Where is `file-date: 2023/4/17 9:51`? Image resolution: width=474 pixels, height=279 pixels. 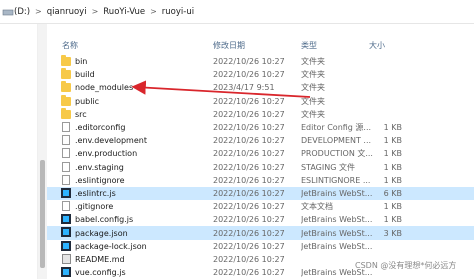 file-date: 2023/4/17 9:51 is located at coordinates (244, 88).